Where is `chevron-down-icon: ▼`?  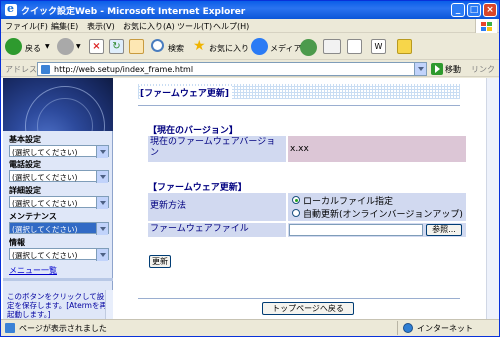
chevron-down-icon: ▼ is located at coordinates (78, 46).